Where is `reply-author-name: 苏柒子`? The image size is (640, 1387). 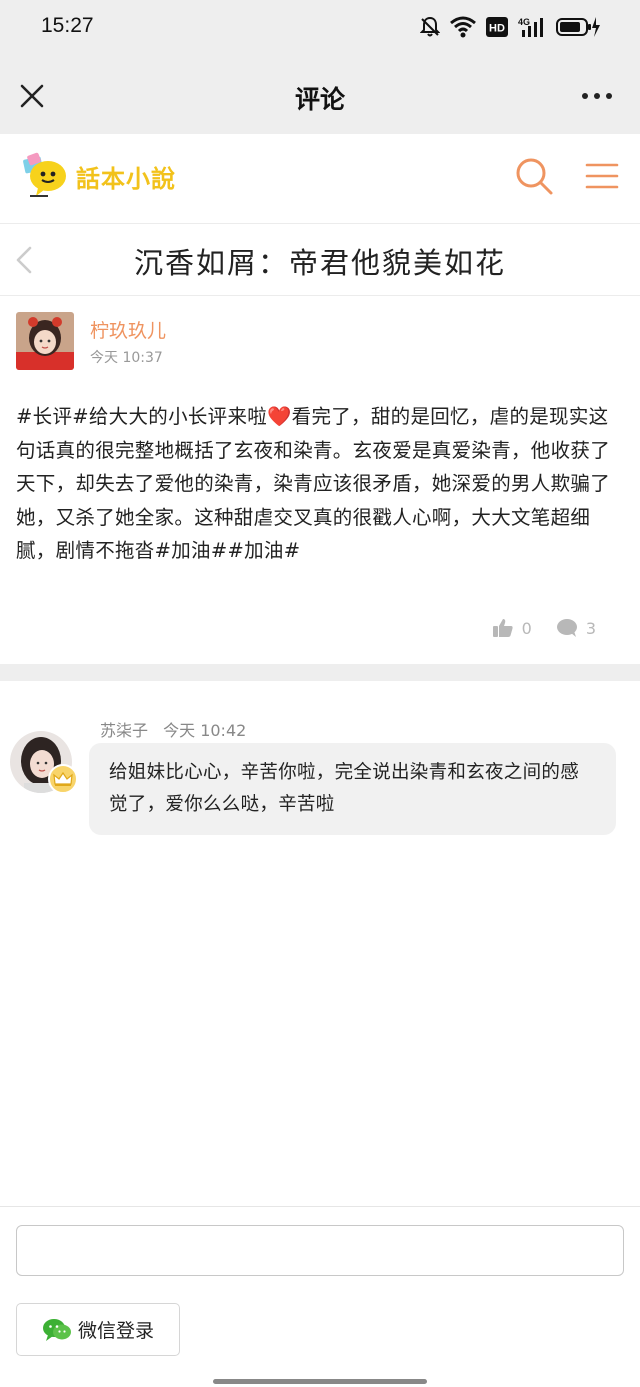 reply-author-name: 苏柒子 is located at coordinates (124, 730).